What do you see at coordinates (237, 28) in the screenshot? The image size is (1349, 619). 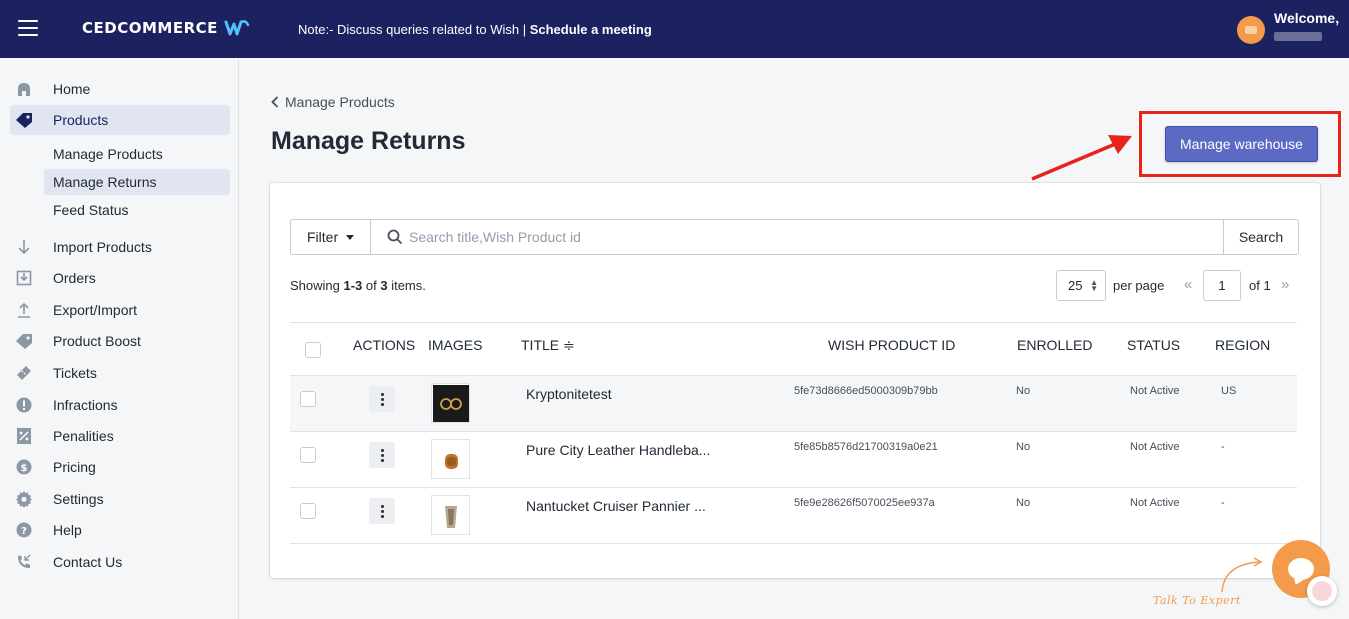 I see `wish-logo-icon` at bounding box center [237, 28].